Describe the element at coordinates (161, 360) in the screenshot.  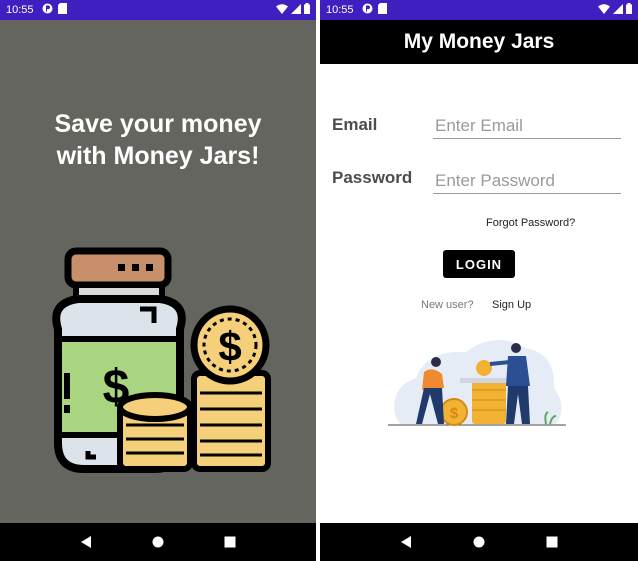
I see `money-jar-icon: $ $` at that location.